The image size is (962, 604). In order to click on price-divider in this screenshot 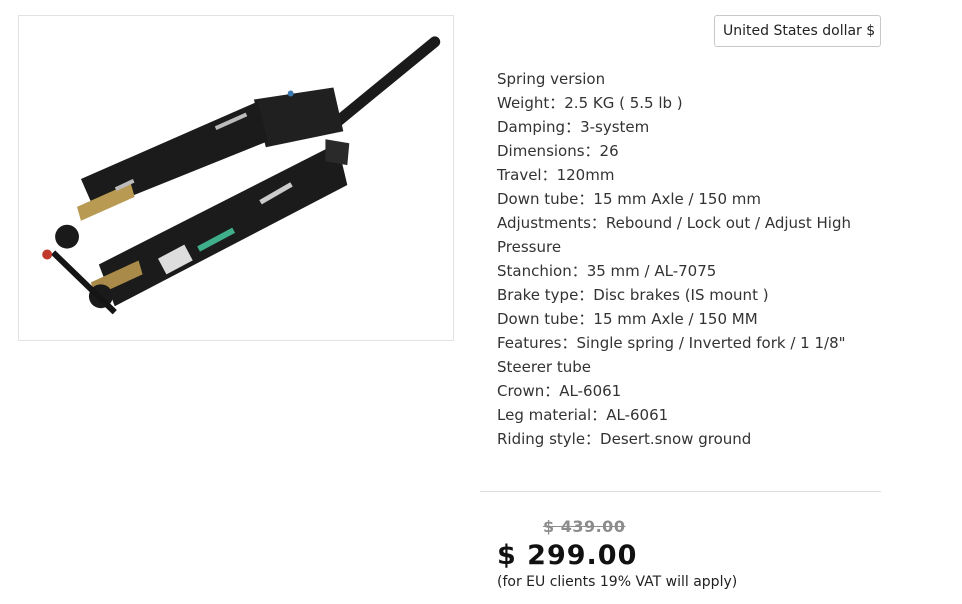, I will do `click(680, 491)`.